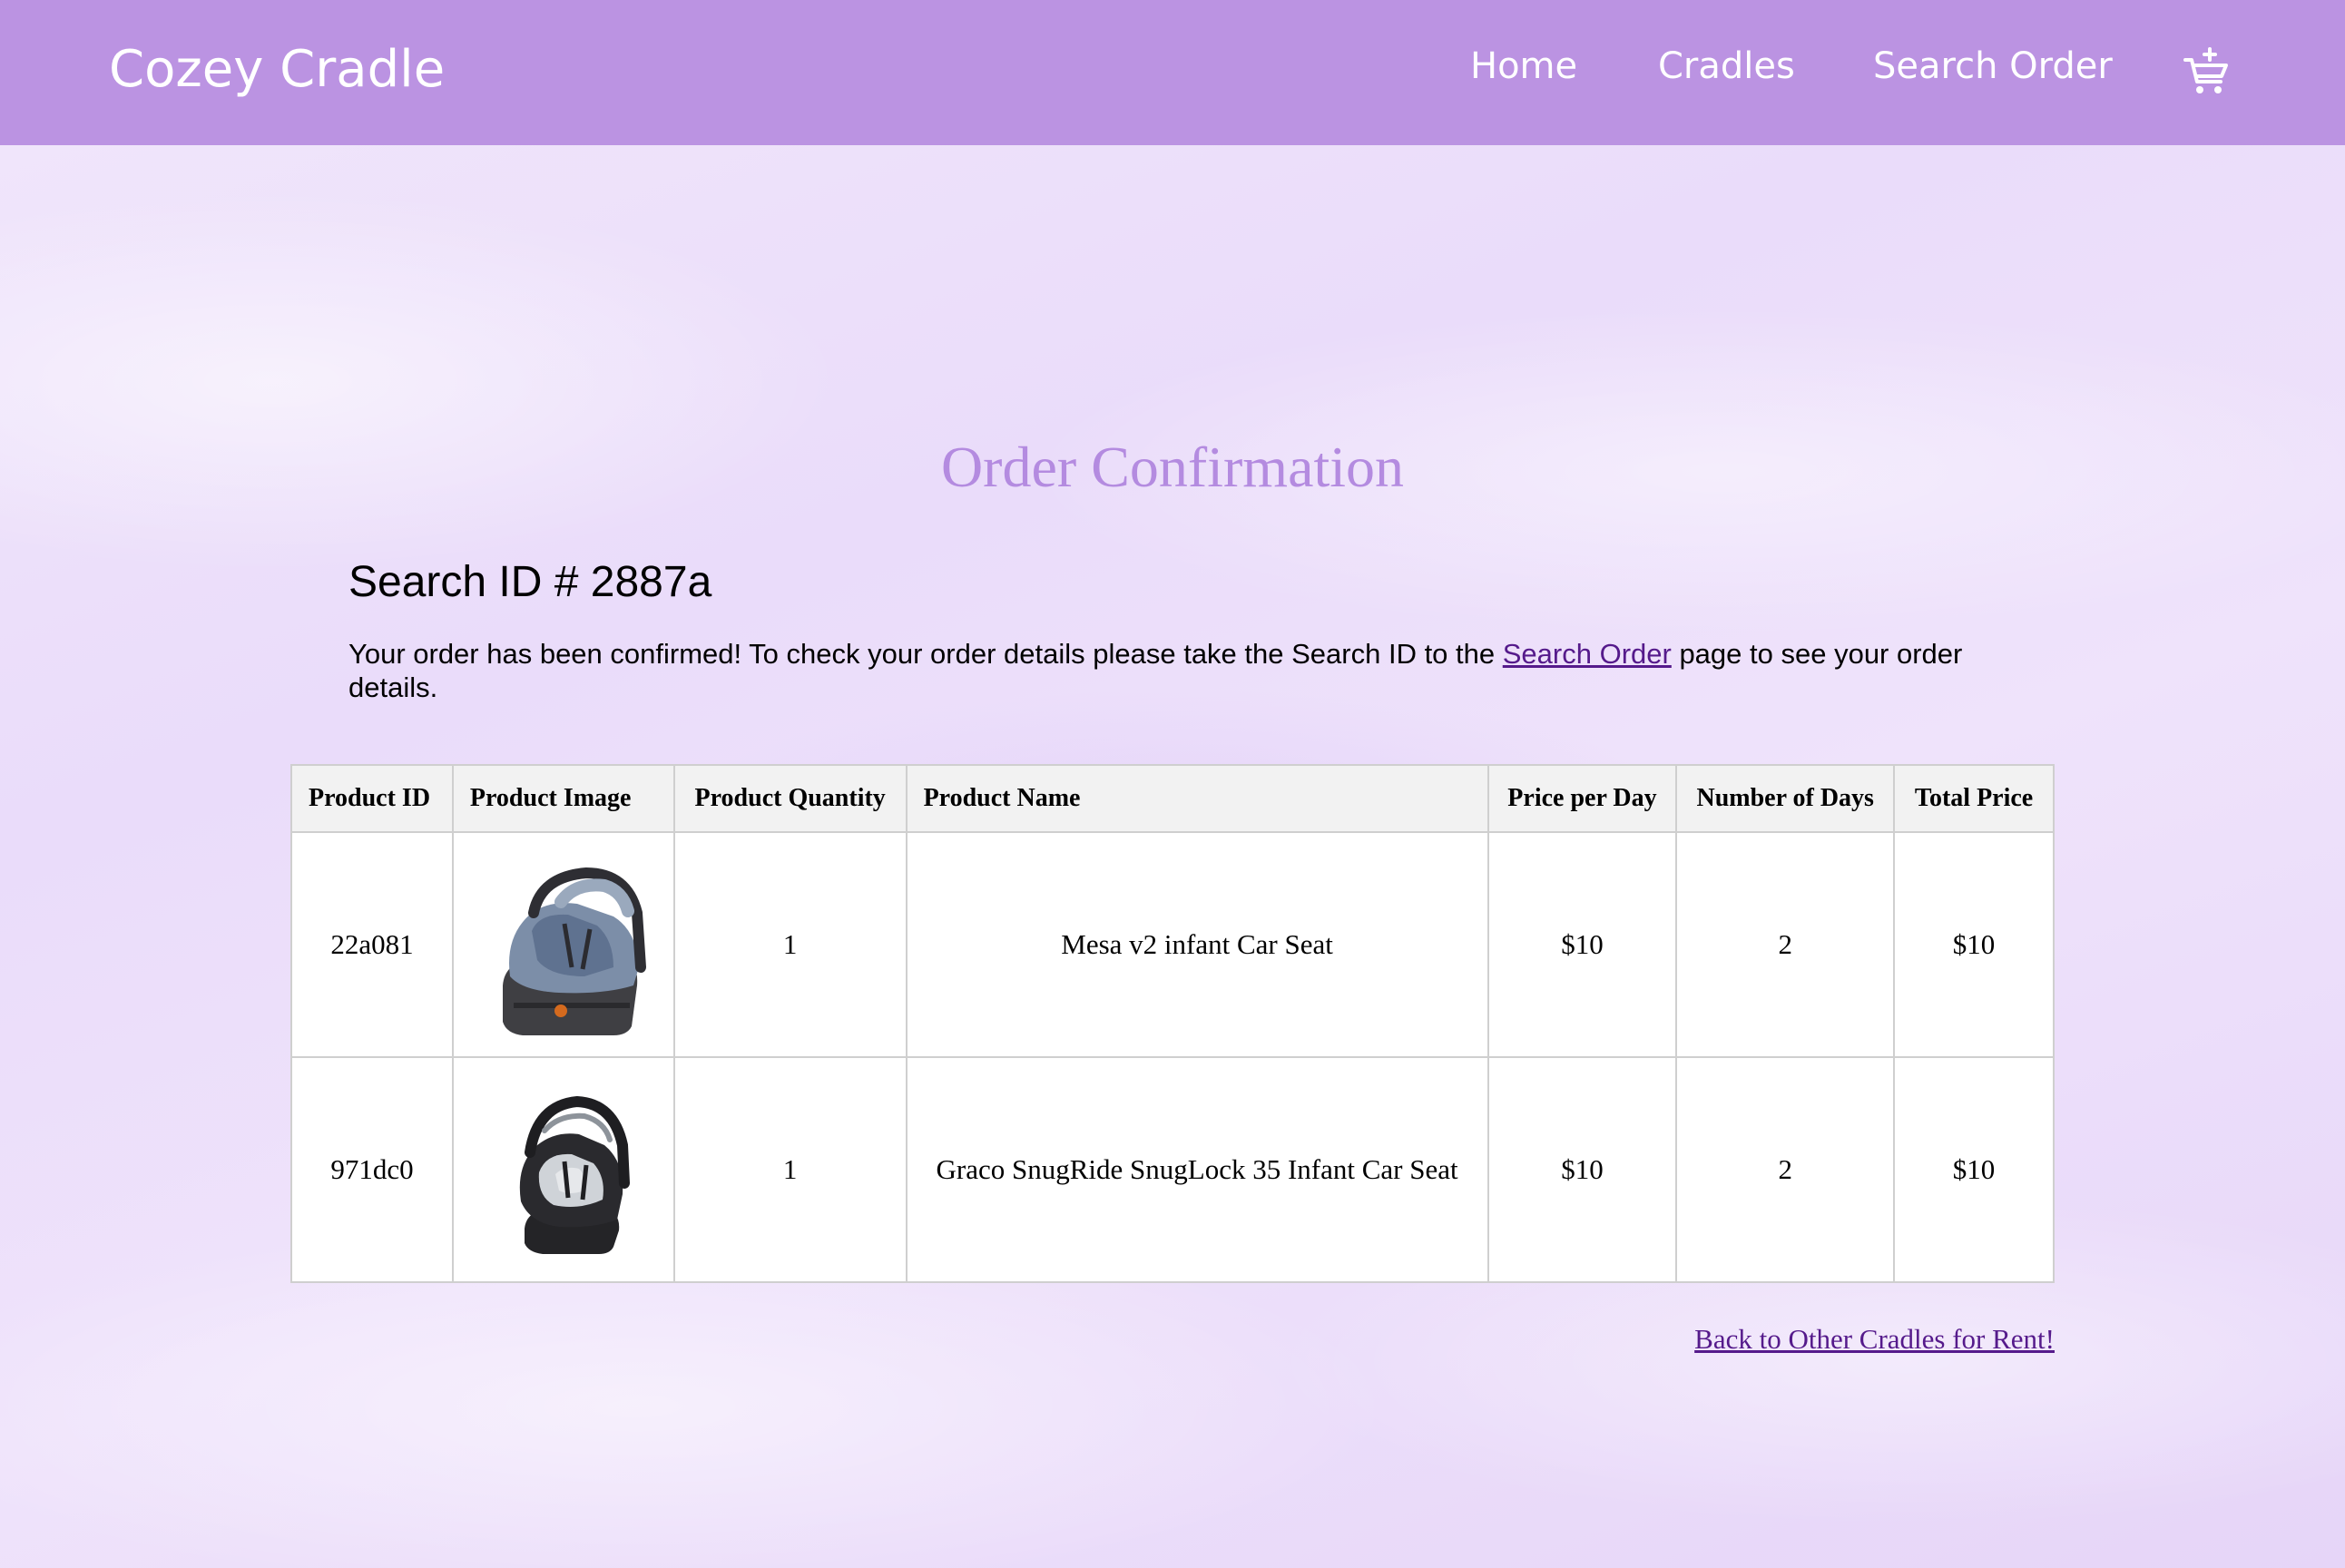  I want to click on cart-plus-icon, so click(2206, 71).